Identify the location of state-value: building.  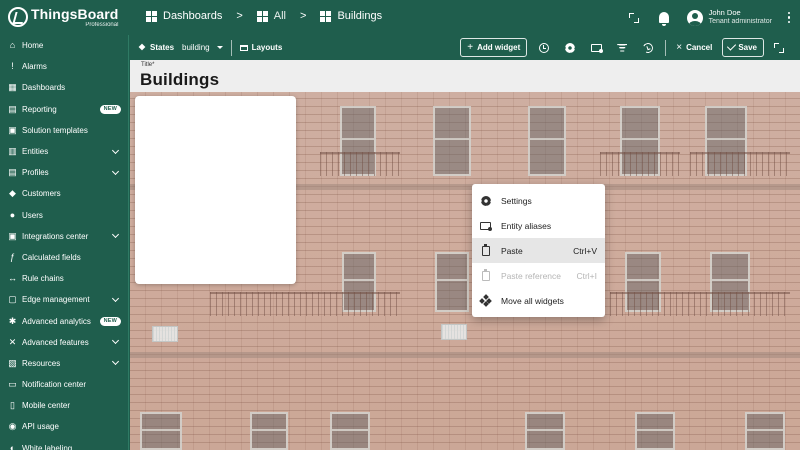
(196, 47).